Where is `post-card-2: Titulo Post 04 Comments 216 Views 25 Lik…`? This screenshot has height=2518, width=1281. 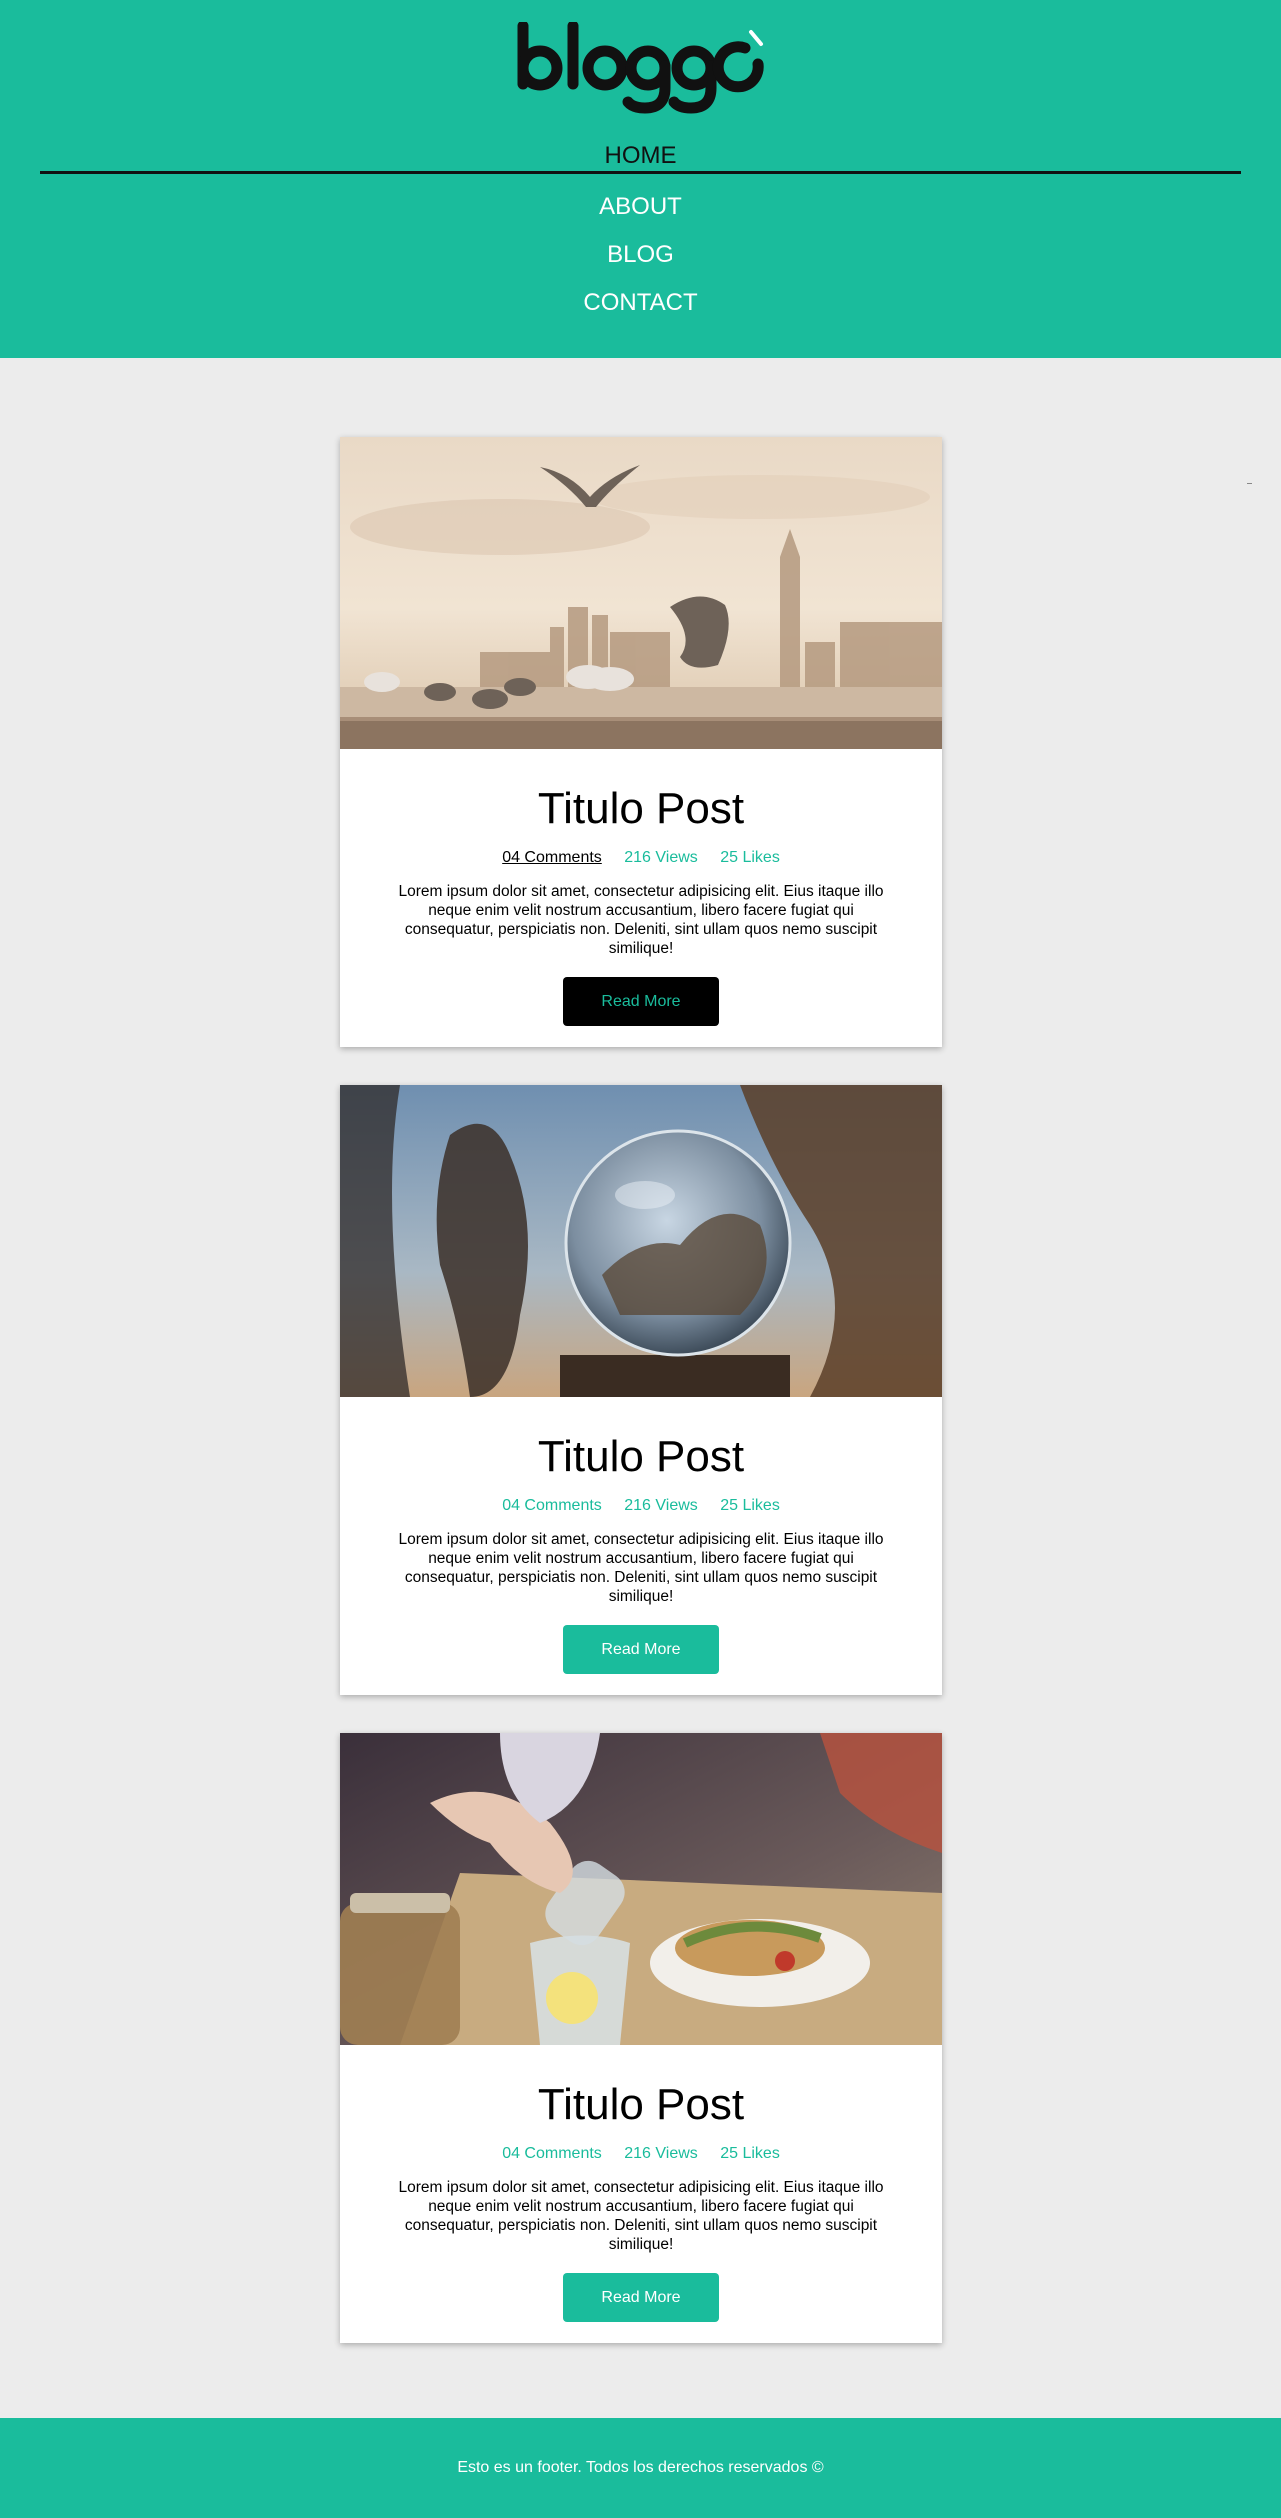 post-card-2: Titulo Post 04 Comments 216 Views 25 Lik… is located at coordinates (641, 1390).